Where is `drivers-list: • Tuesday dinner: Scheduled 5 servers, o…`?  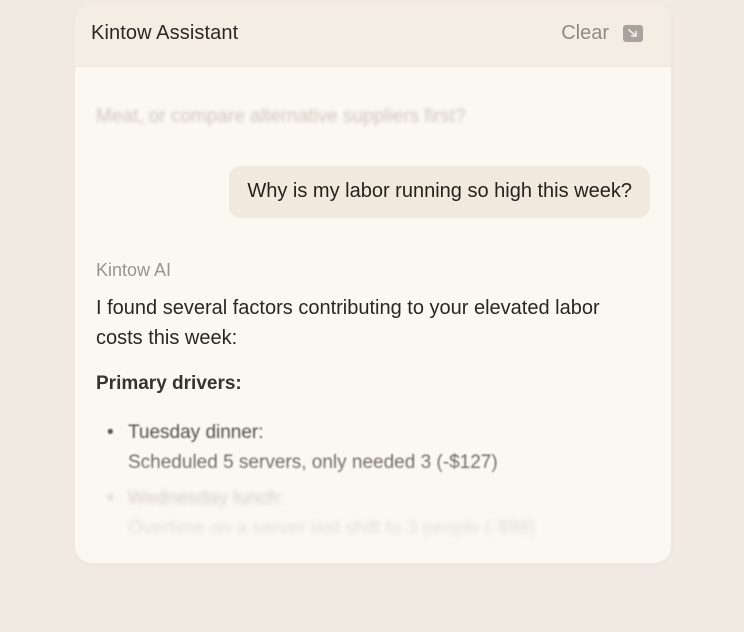
drivers-list: • Tuesday dinner: Scheduled 5 servers, o… is located at coordinates (356, 484).